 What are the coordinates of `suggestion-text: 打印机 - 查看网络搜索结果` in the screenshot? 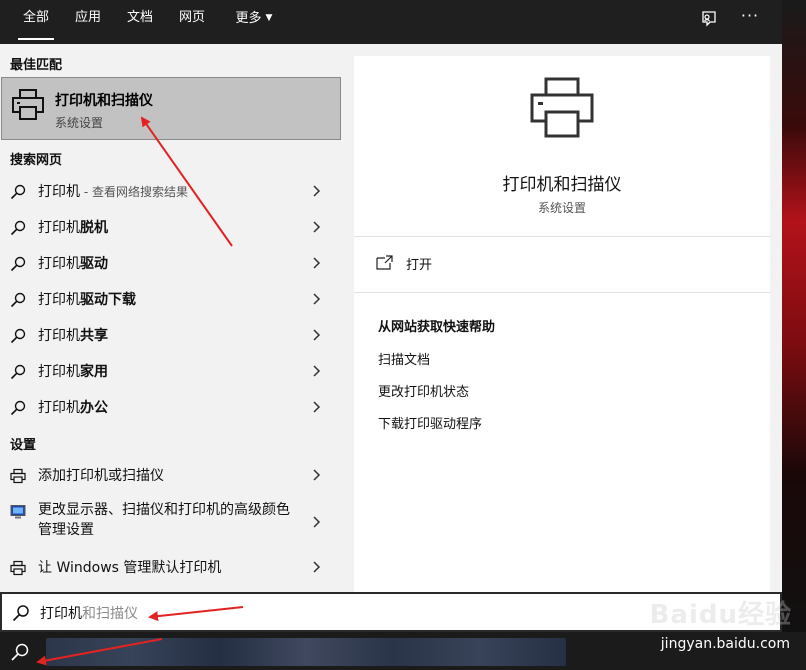 It's located at (113, 192).